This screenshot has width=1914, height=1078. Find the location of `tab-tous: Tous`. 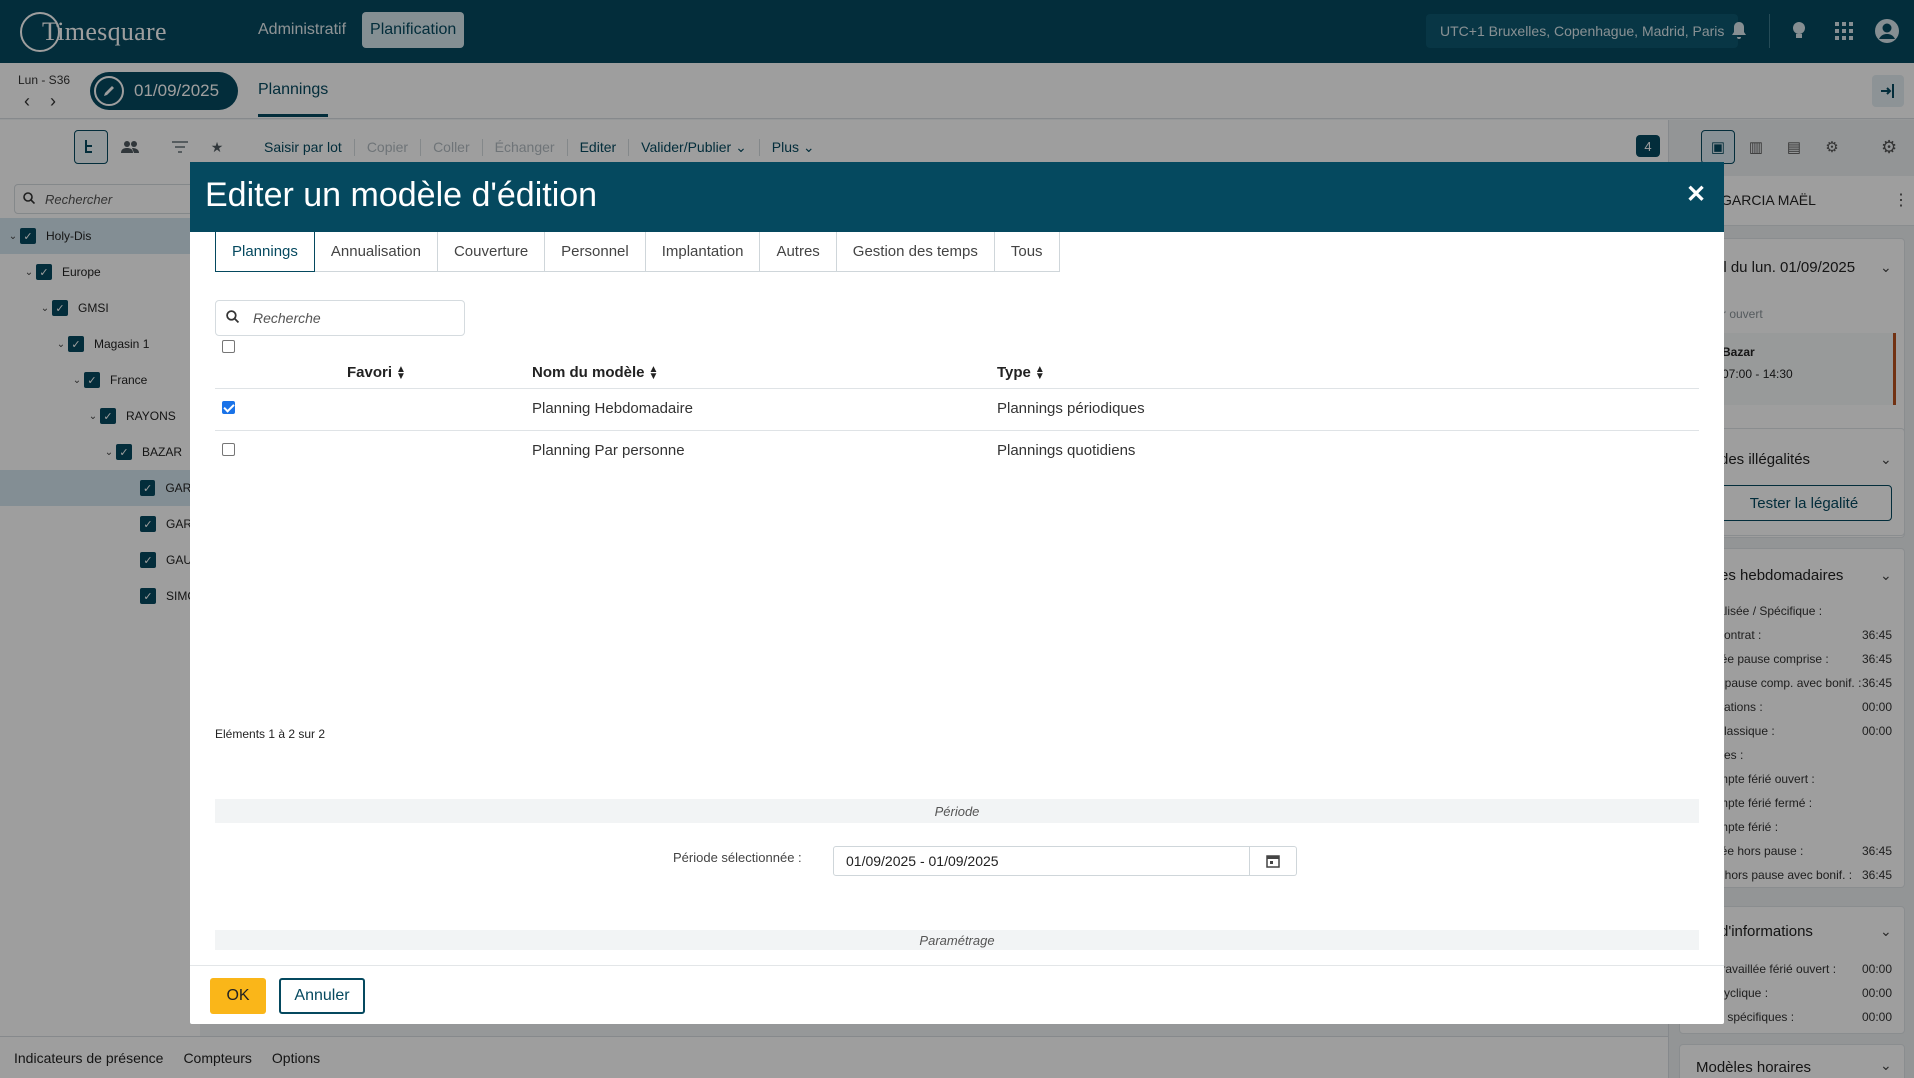

tab-tous: Tous is located at coordinates (1027, 252).